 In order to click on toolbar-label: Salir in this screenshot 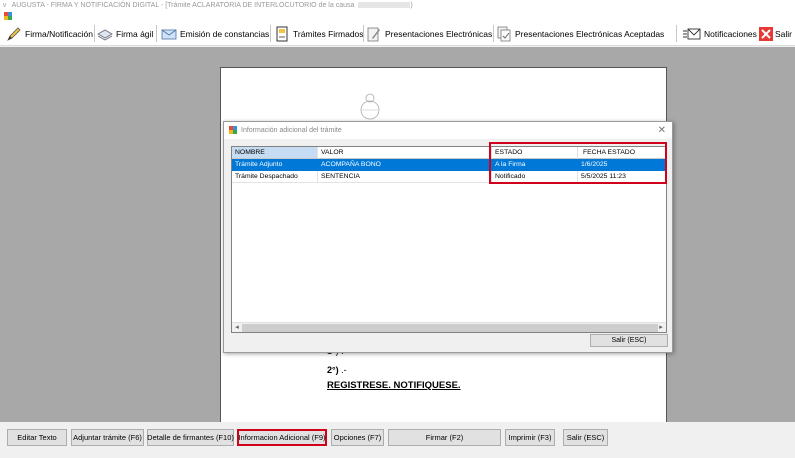, I will do `click(784, 33)`.